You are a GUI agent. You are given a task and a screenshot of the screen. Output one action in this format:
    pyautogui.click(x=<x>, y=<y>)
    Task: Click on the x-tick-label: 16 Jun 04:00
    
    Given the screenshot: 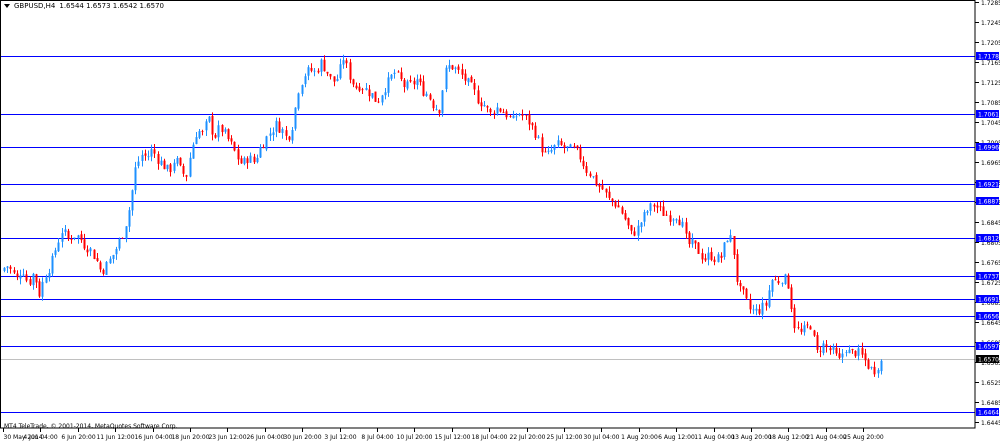 What is the action you would take?
    pyautogui.click(x=153, y=437)
    